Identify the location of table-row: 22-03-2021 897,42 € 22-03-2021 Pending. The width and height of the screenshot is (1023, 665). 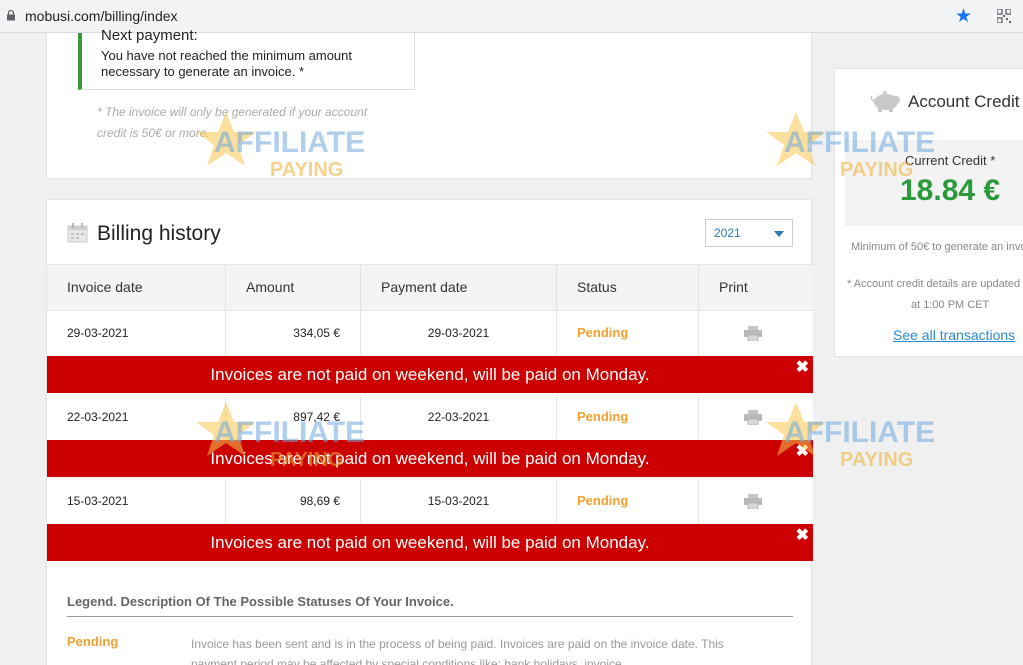
(430, 417).